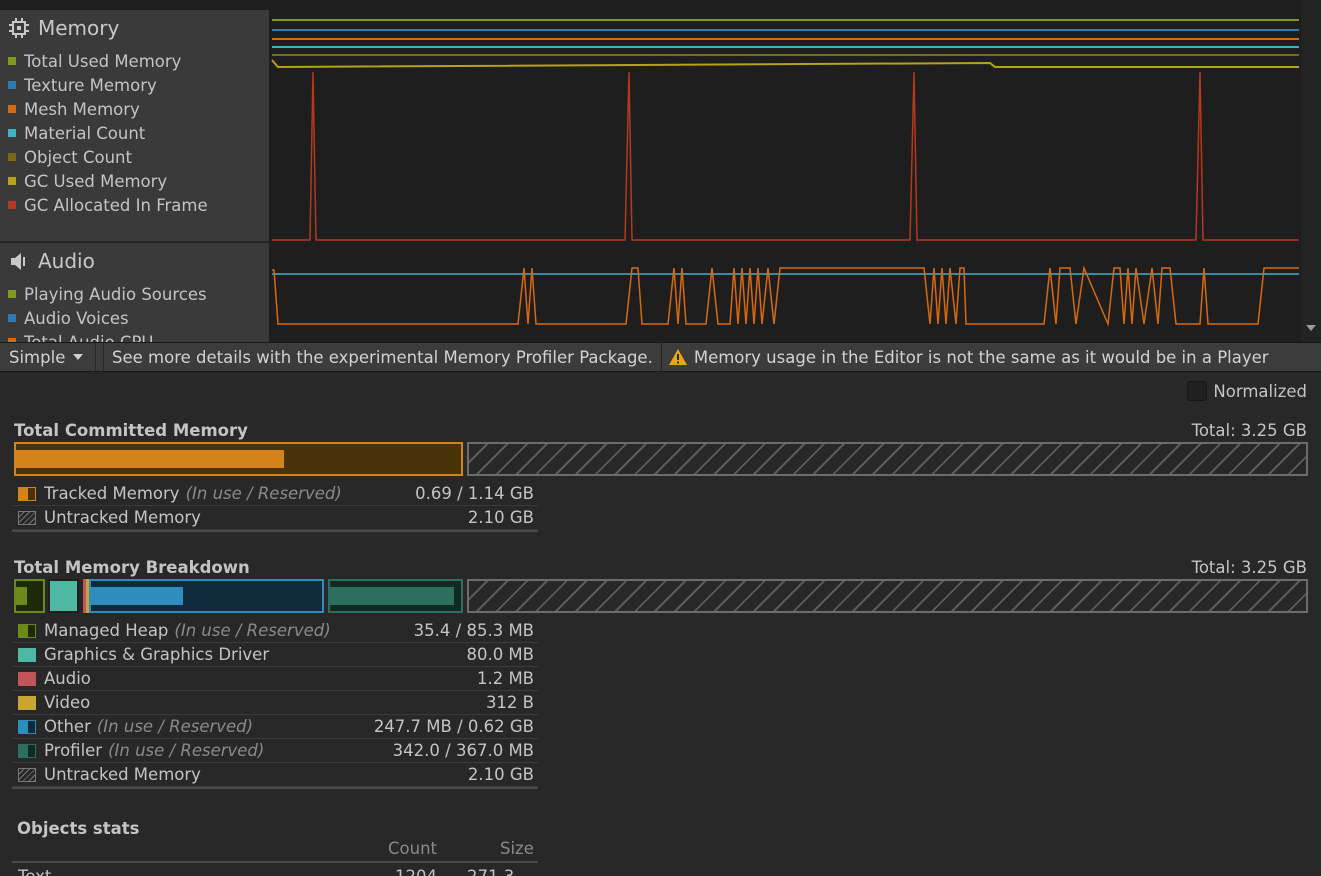  I want to click on row-label: Tracked Memory, so click(112, 493).